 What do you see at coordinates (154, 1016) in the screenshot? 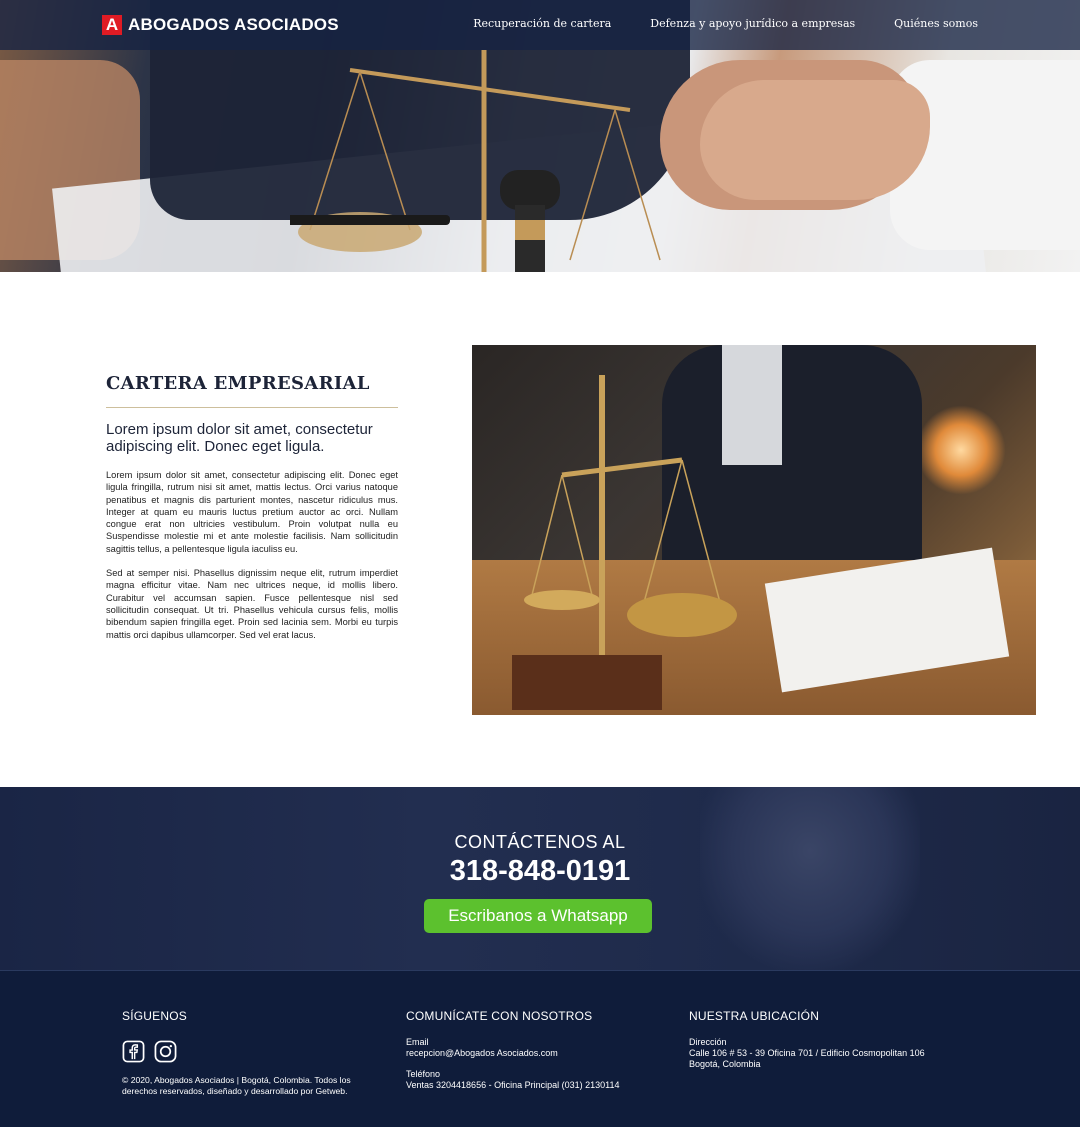
I see `footer-follow-title: SÍGUENOS` at bounding box center [154, 1016].